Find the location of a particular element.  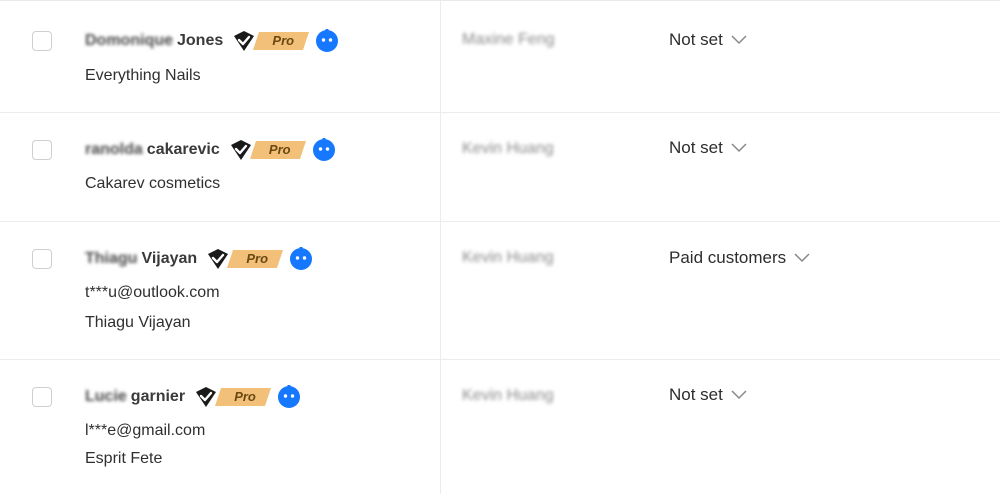

customer-company: Everything Nails is located at coordinates (143, 75).